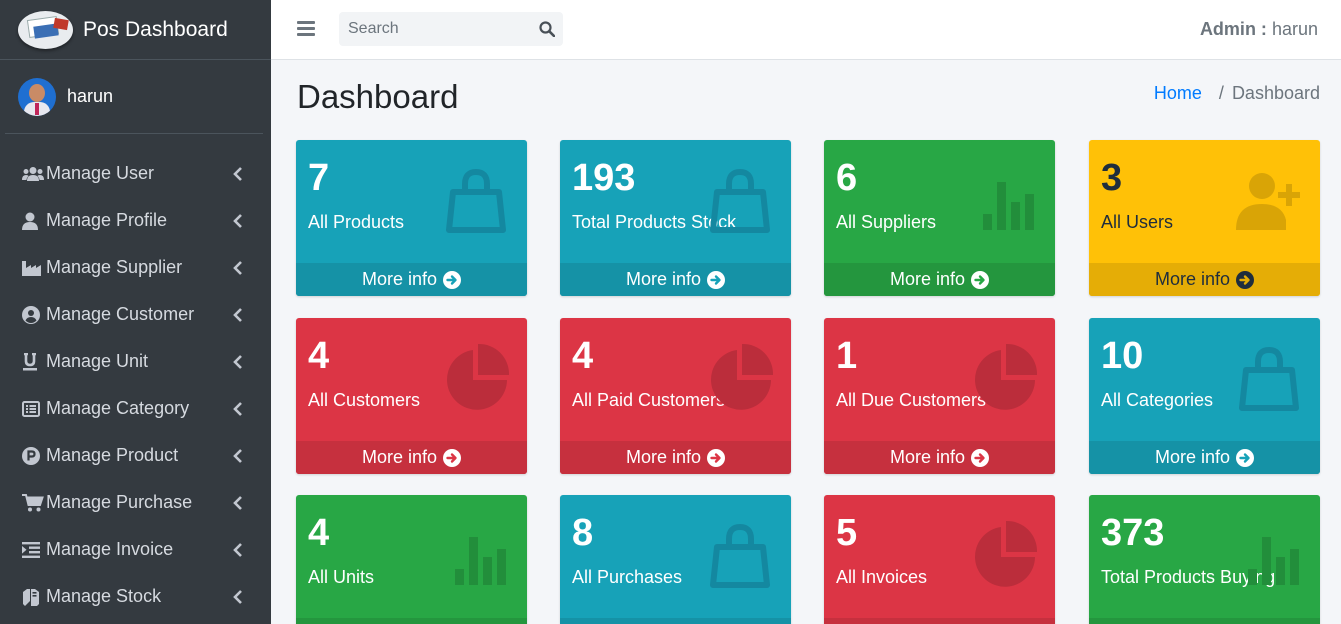 This screenshot has height=624, width=1341. What do you see at coordinates (547, 29) in the screenshot?
I see `search-icon` at bounding box center [547, 29].